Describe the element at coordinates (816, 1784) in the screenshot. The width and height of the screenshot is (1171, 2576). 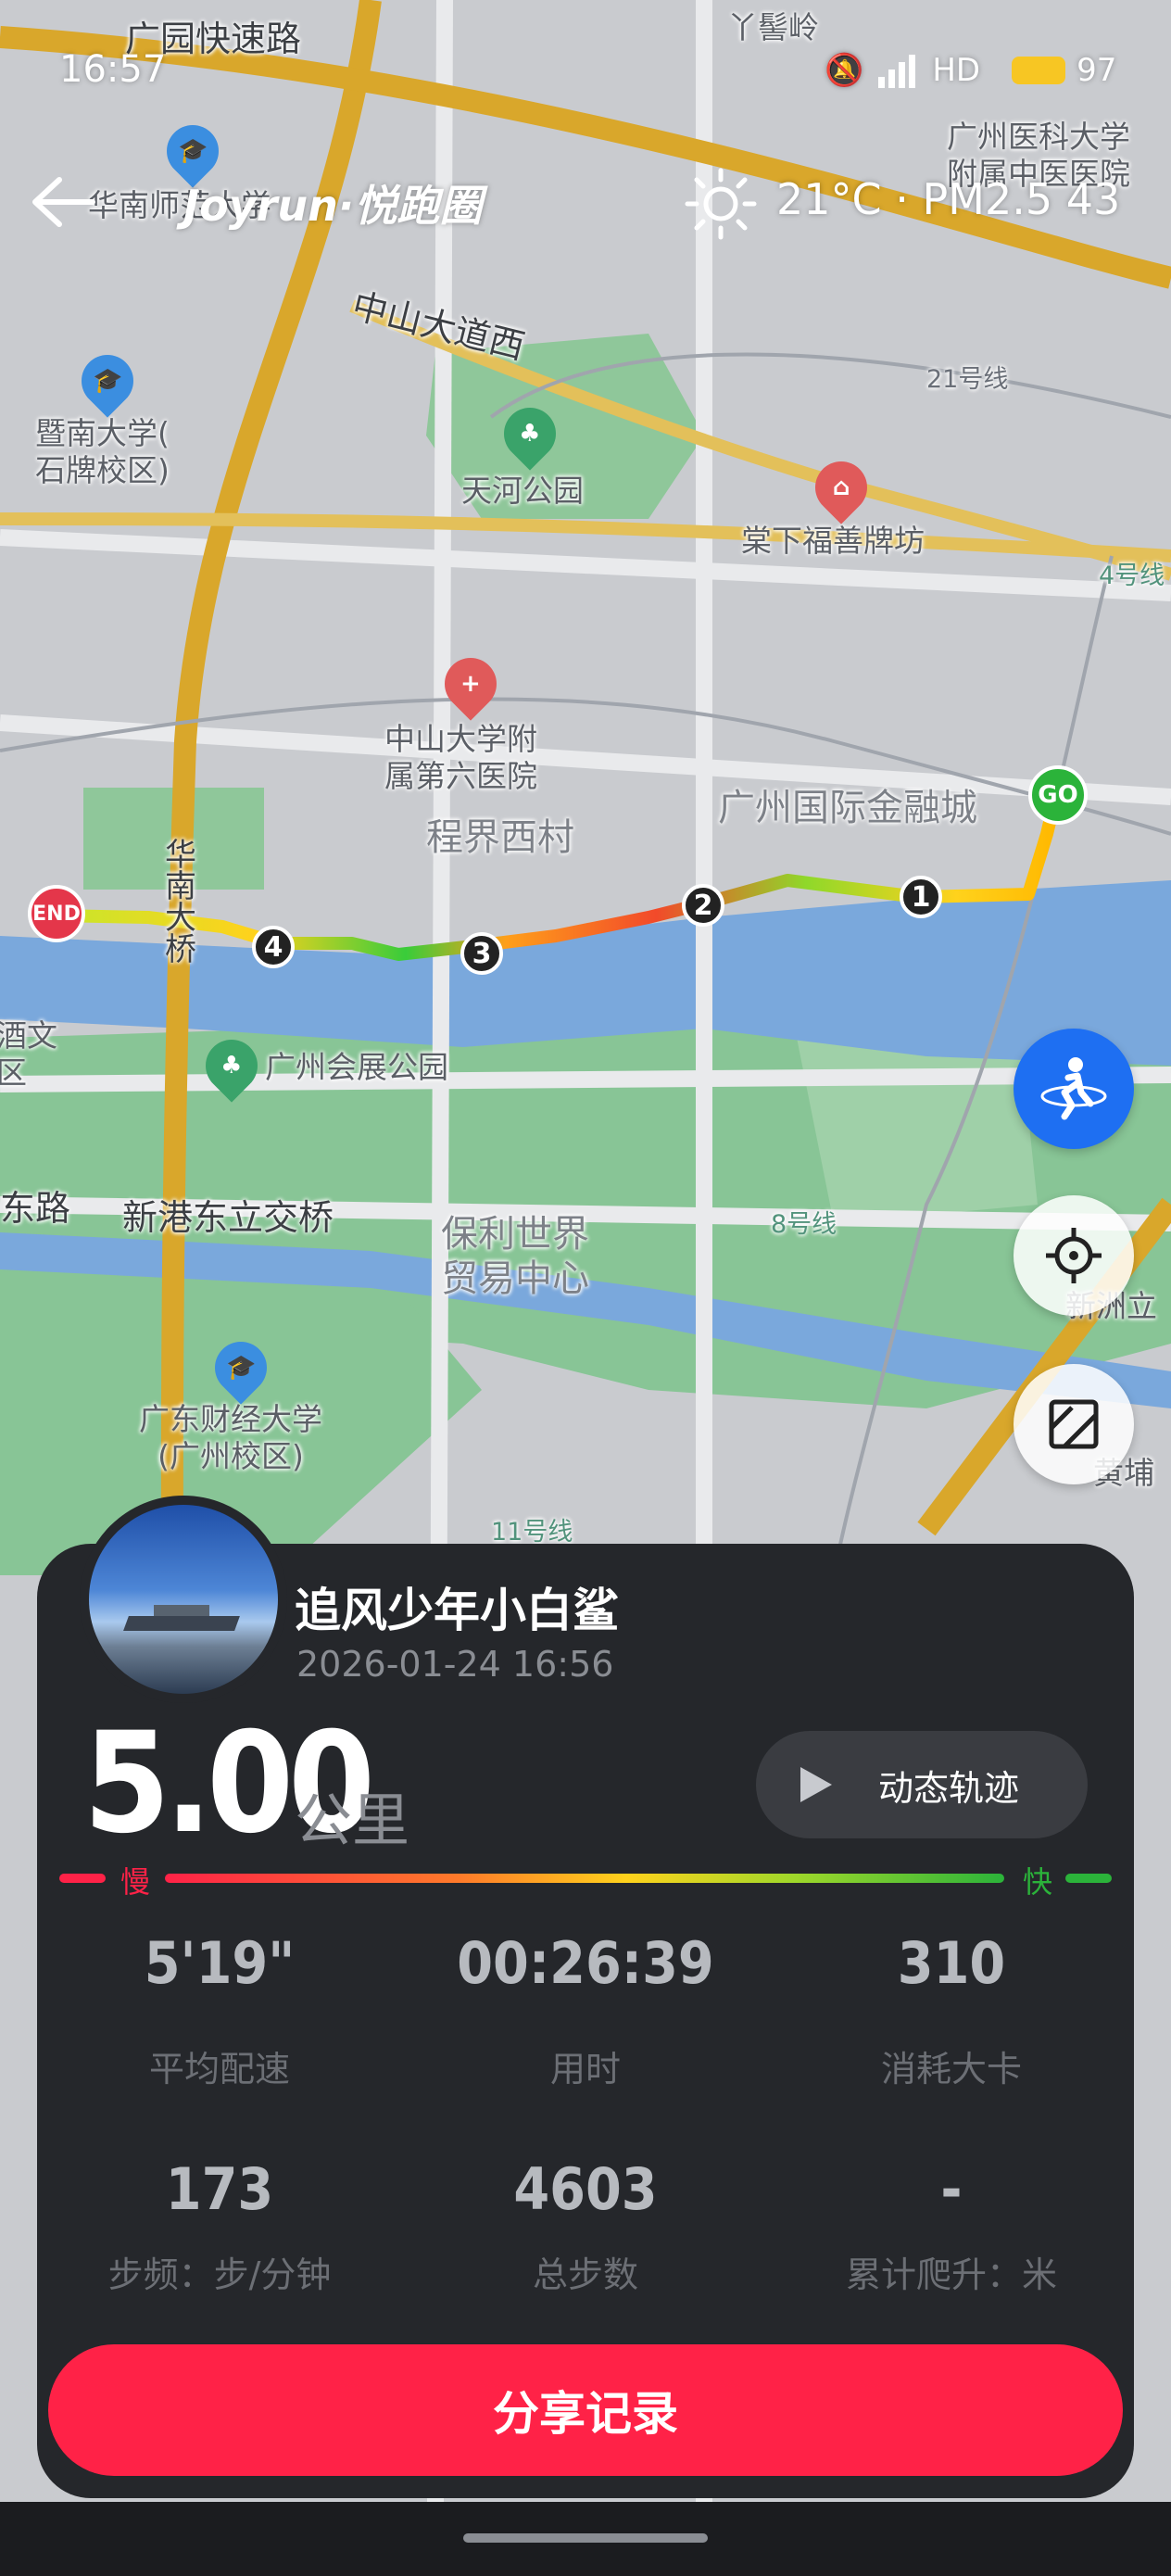
I see `play-icon` at that location.